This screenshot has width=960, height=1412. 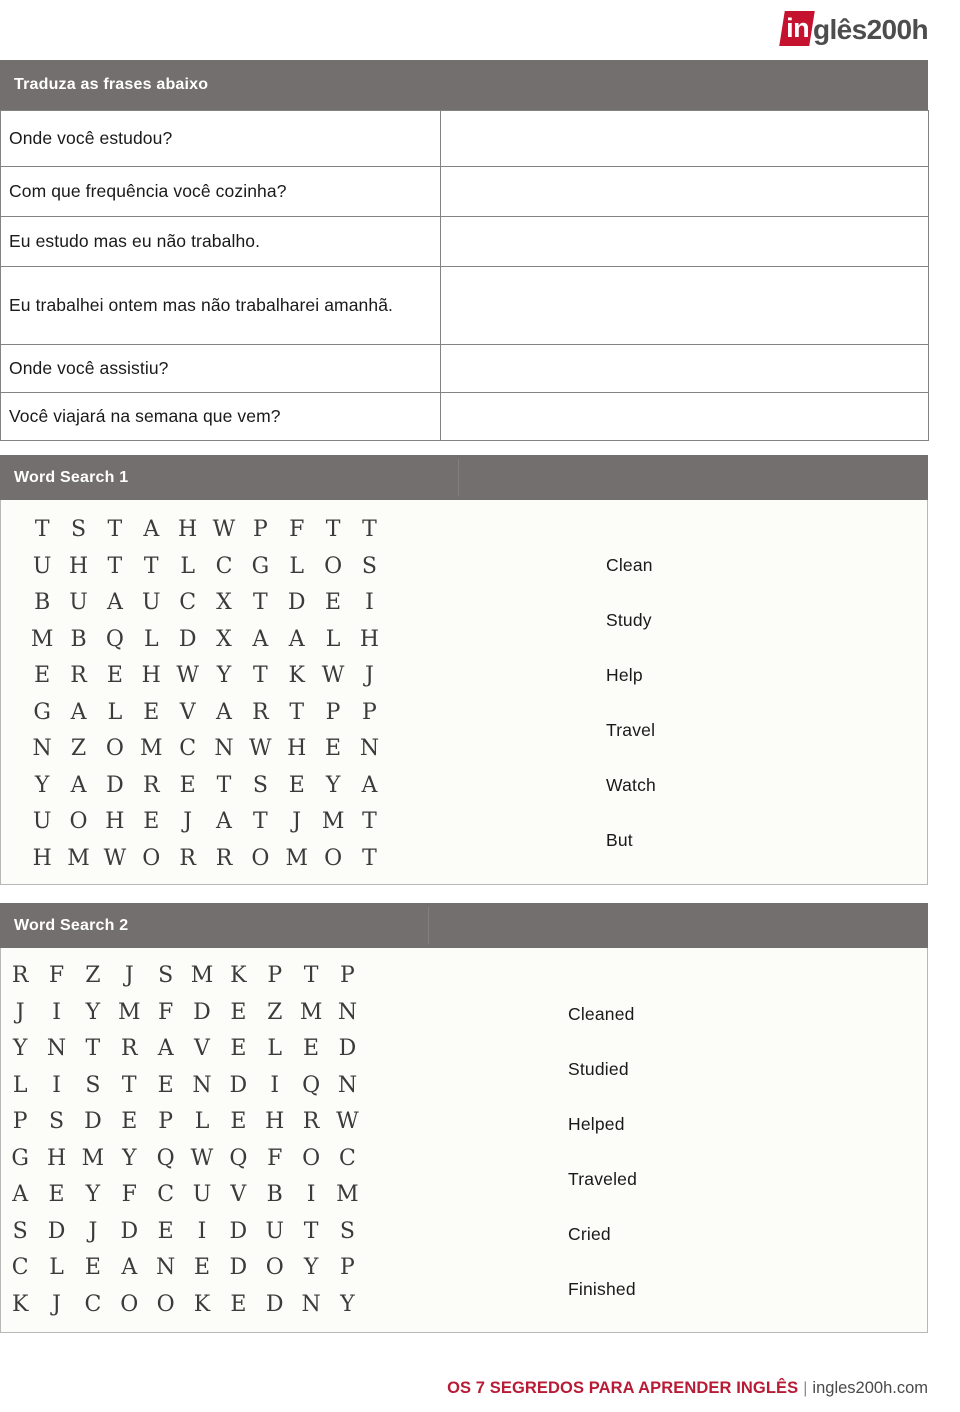 I want to click on word-search-letter: V, so click(x=238, y=1195).